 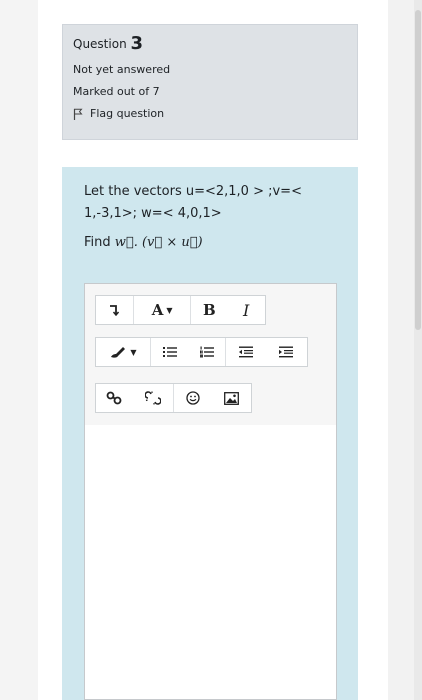 What do you see at coordinates (158, 242) in the screenshot?
I see `find-expression: w⃗. (v⃗ × u⃗)` at bounding box center [158, 242].